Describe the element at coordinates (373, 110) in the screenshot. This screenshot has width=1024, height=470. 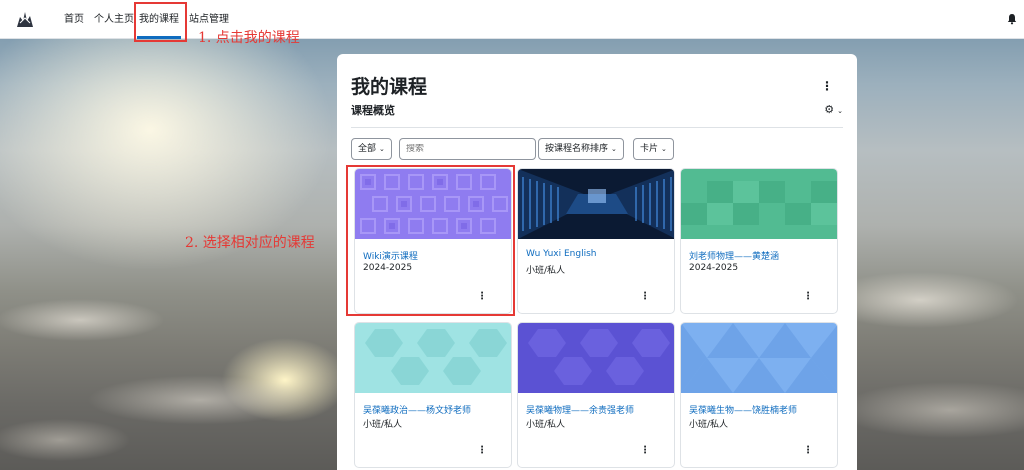
I see `section-title: 课程概览` at that location.